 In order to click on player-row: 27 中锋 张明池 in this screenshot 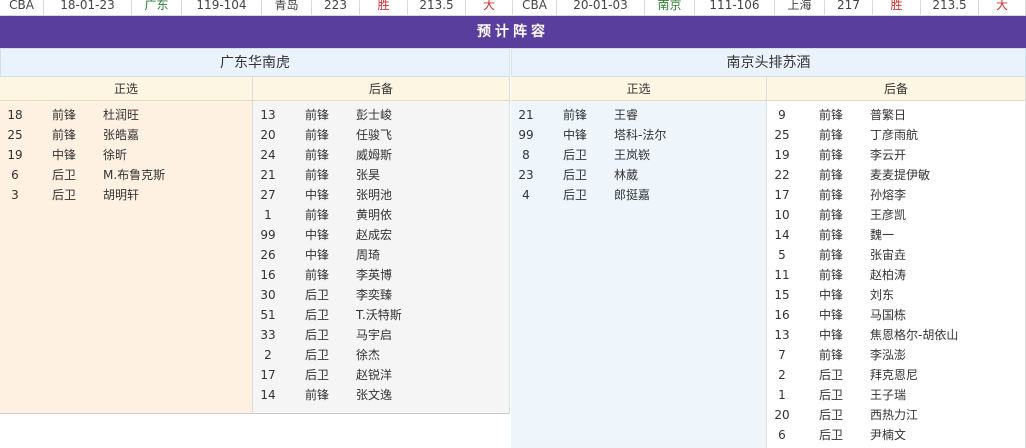, I will do `click(381, 195)`.